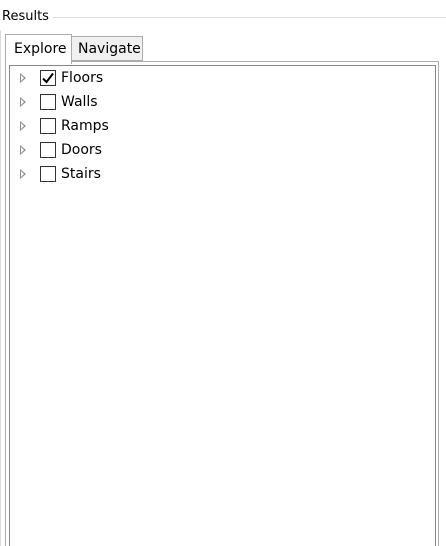 The height and width of the screenshot is (546, 446). I want to click on group-box-top-border, so click(249, 17).